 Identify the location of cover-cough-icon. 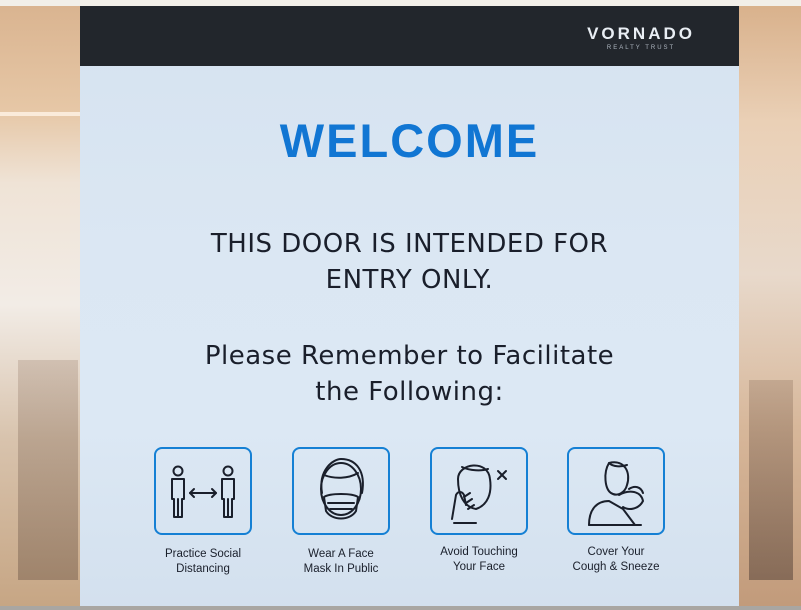
(616, 493).